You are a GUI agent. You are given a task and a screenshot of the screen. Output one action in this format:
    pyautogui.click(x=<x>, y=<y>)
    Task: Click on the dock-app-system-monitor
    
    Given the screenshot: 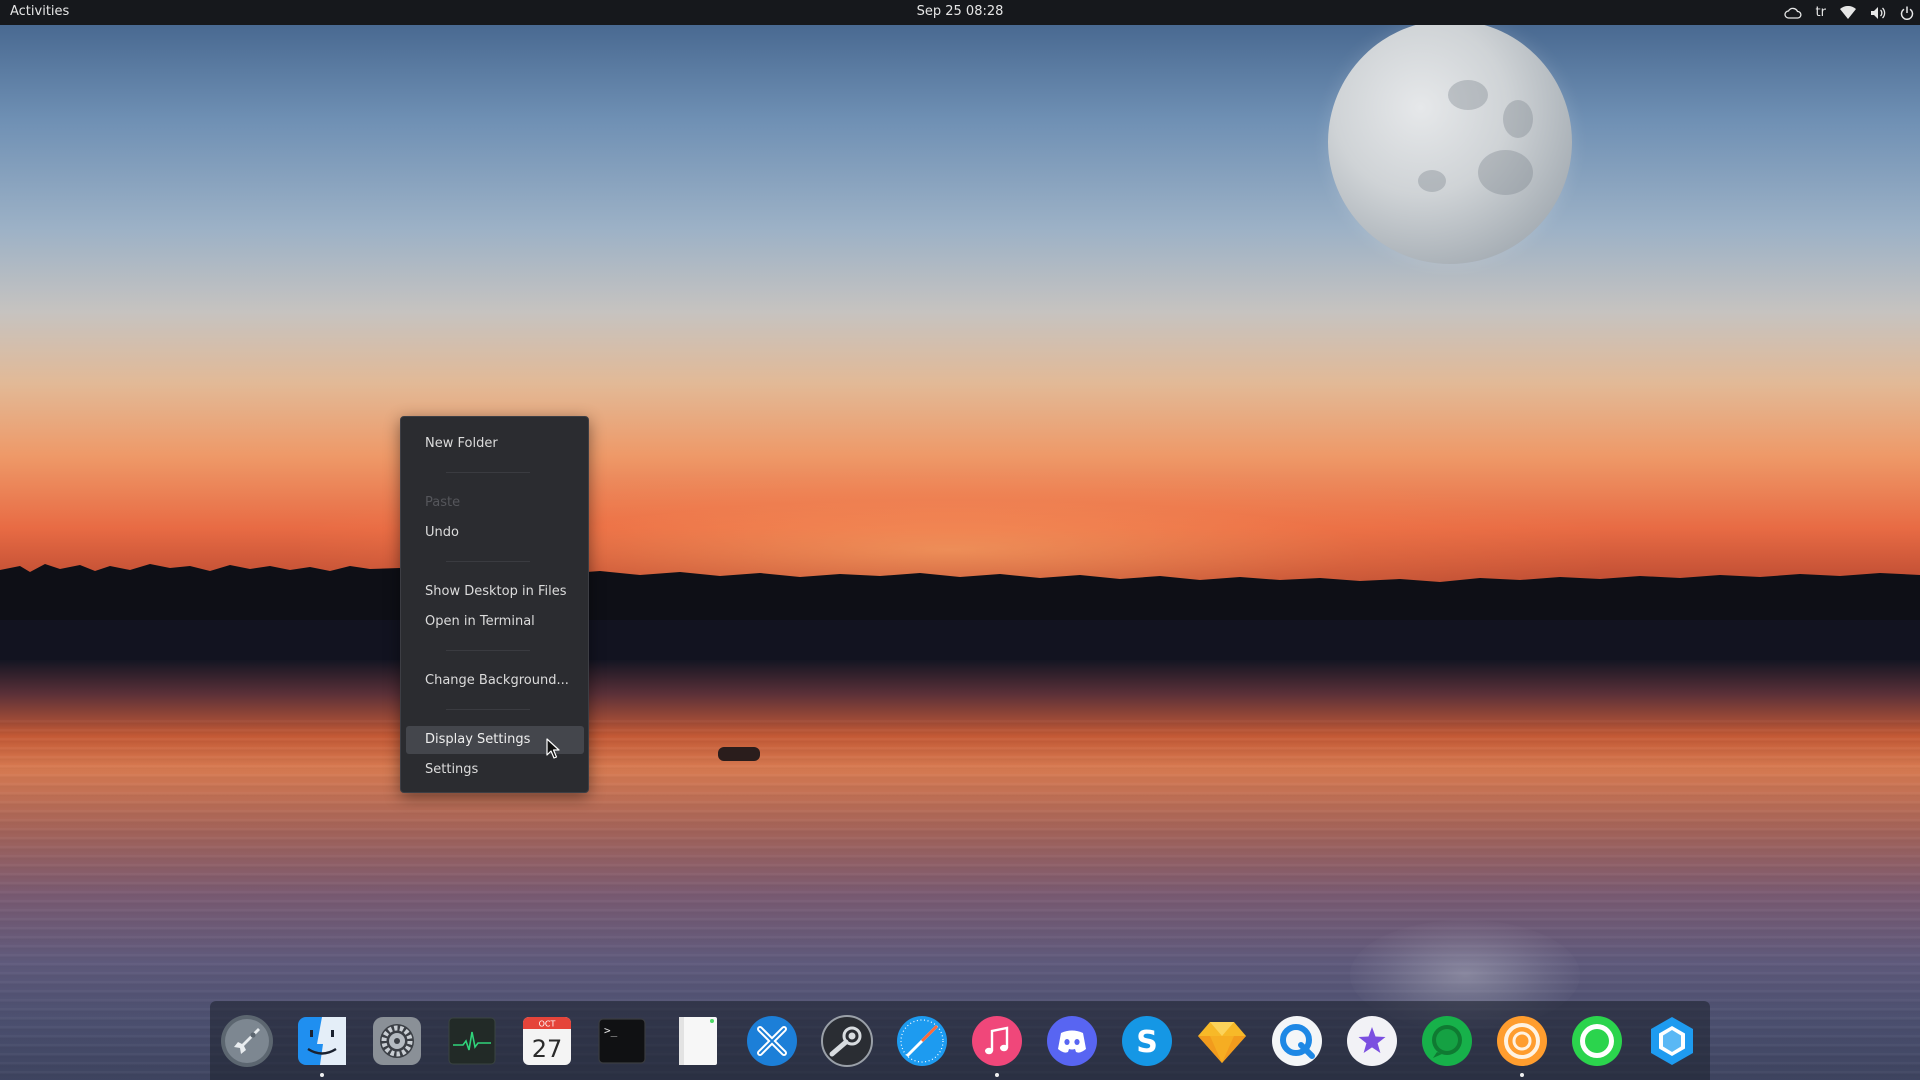 What is the action you would take?
    pyautogui.click(x=472, y=1041)
    